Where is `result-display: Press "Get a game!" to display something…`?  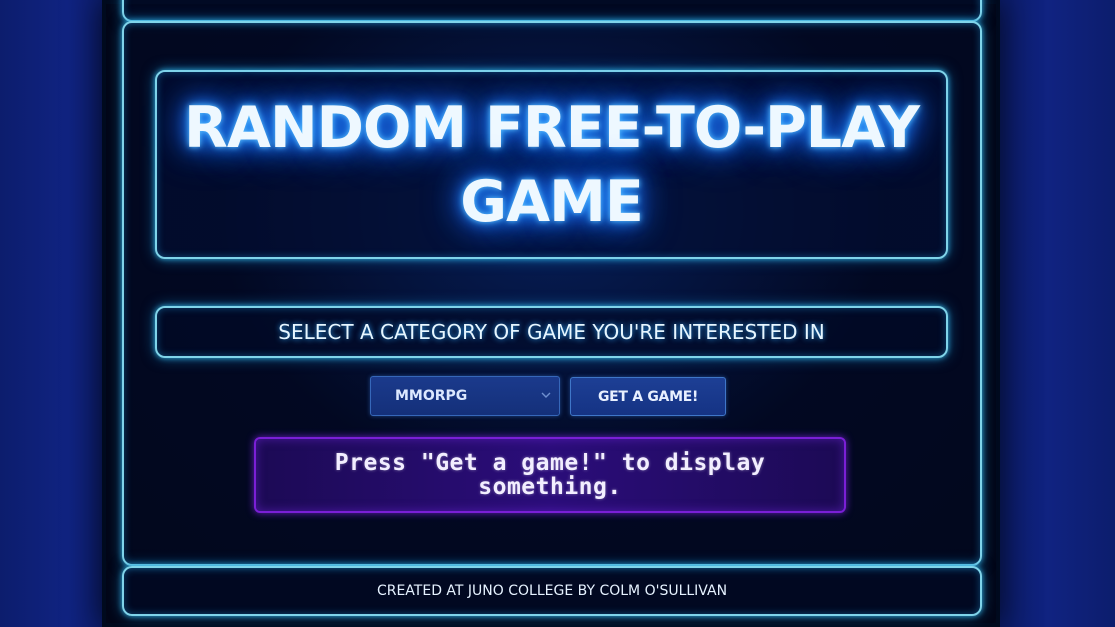 result-display: Press "Get a game!" to display something… is located at coordinates (550, 475).